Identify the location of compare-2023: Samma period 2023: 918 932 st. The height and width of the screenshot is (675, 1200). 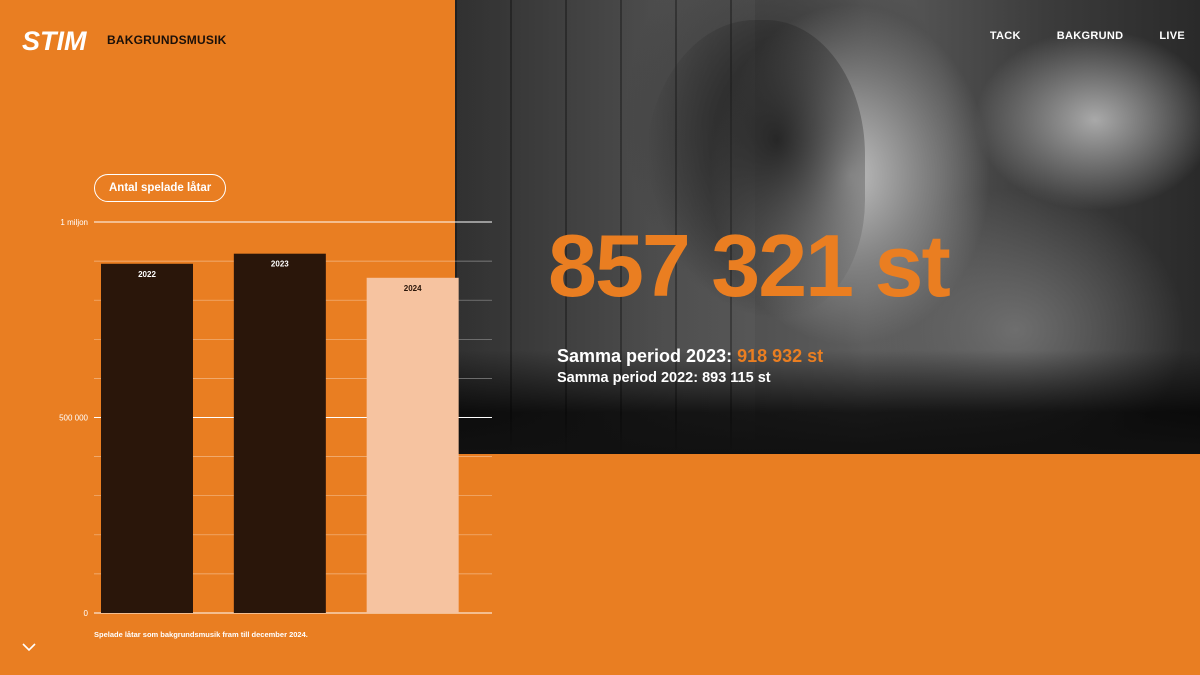
(690, 356).